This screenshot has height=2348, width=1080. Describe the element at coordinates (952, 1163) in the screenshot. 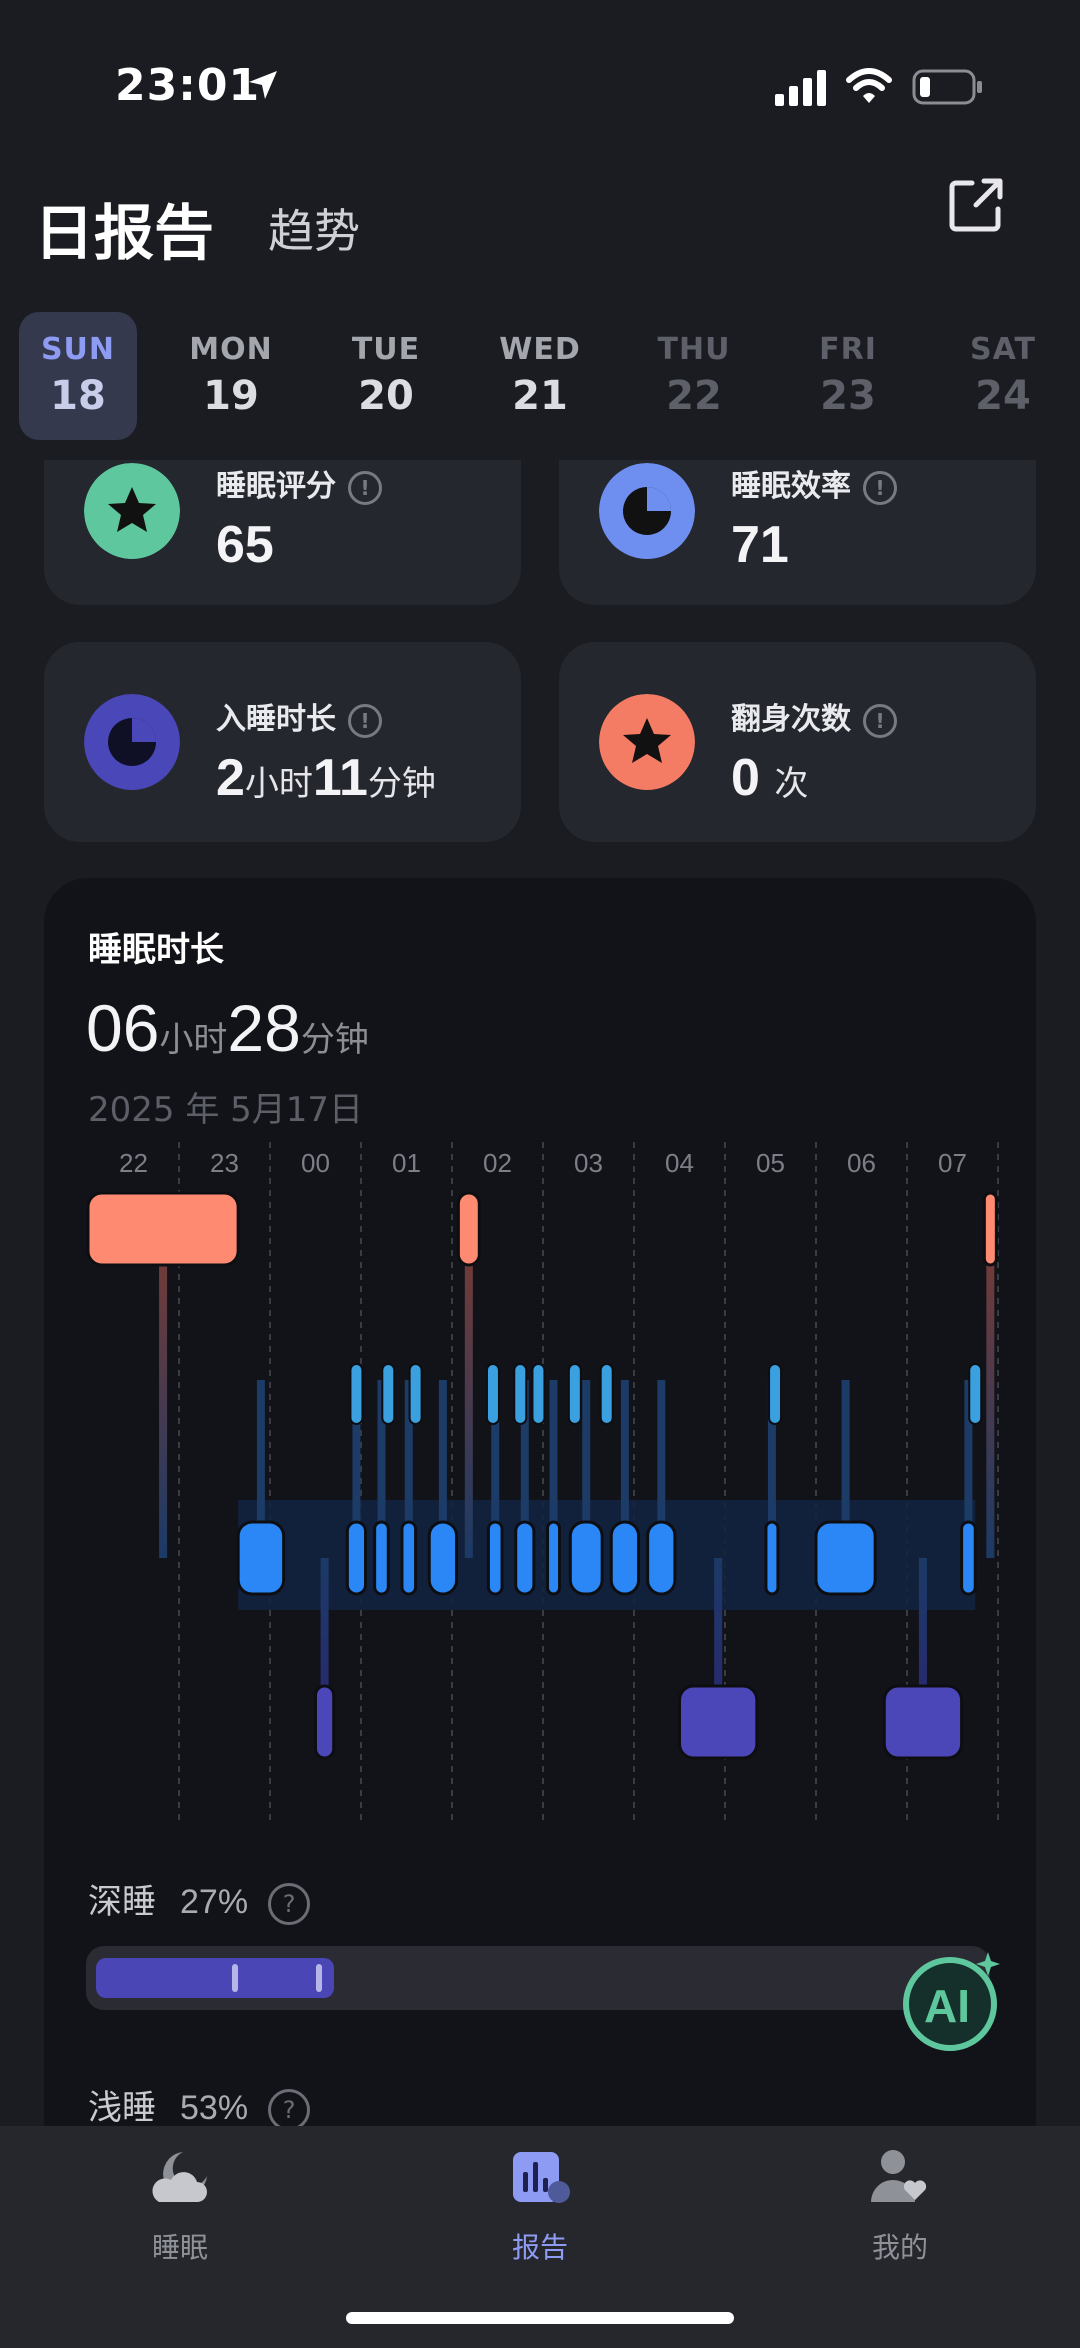

I see `x-tick-label: 07` at that location.